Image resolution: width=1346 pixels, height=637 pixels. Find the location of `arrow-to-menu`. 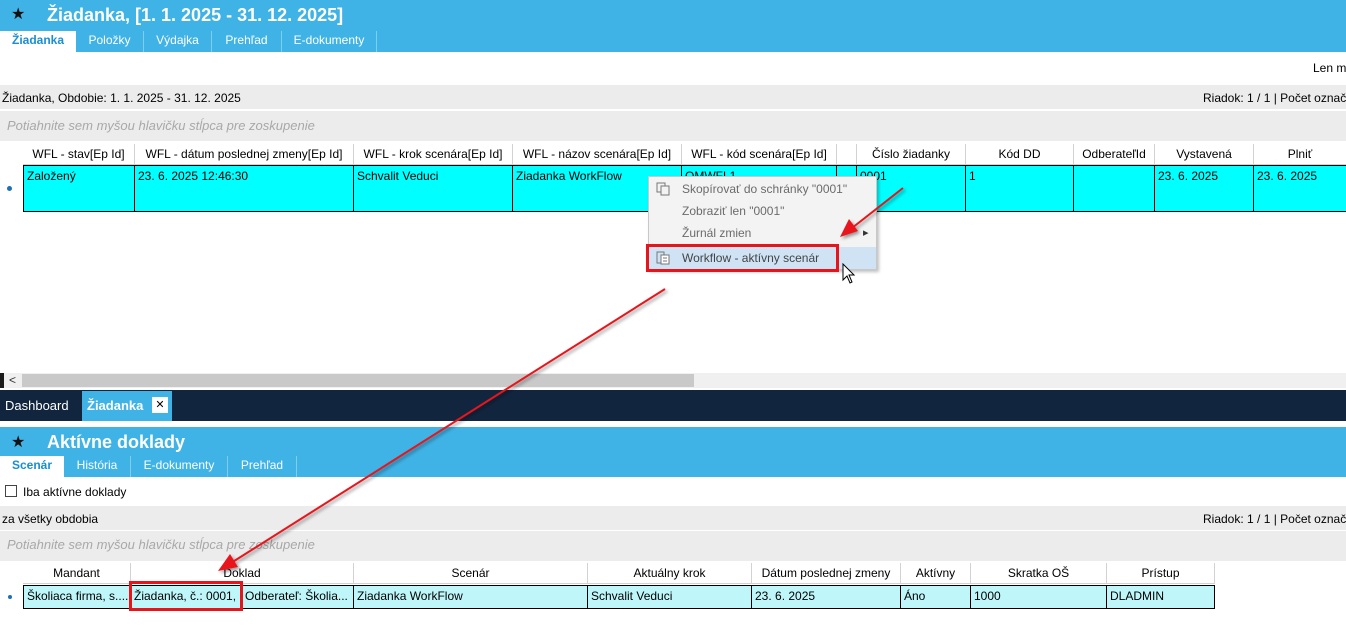

arrow-to-menu is located at coordinates (872, 212).